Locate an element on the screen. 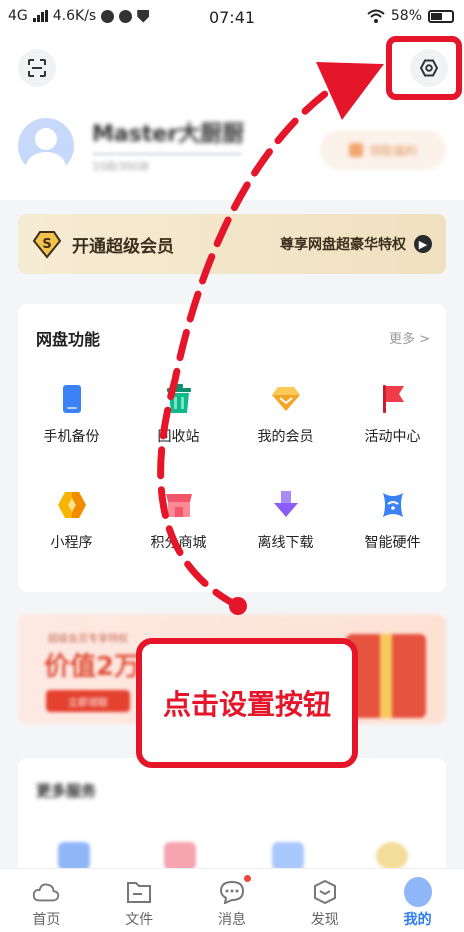 The image size is (464, 932). settings-highlight-box is located at coordinates (424, 68).